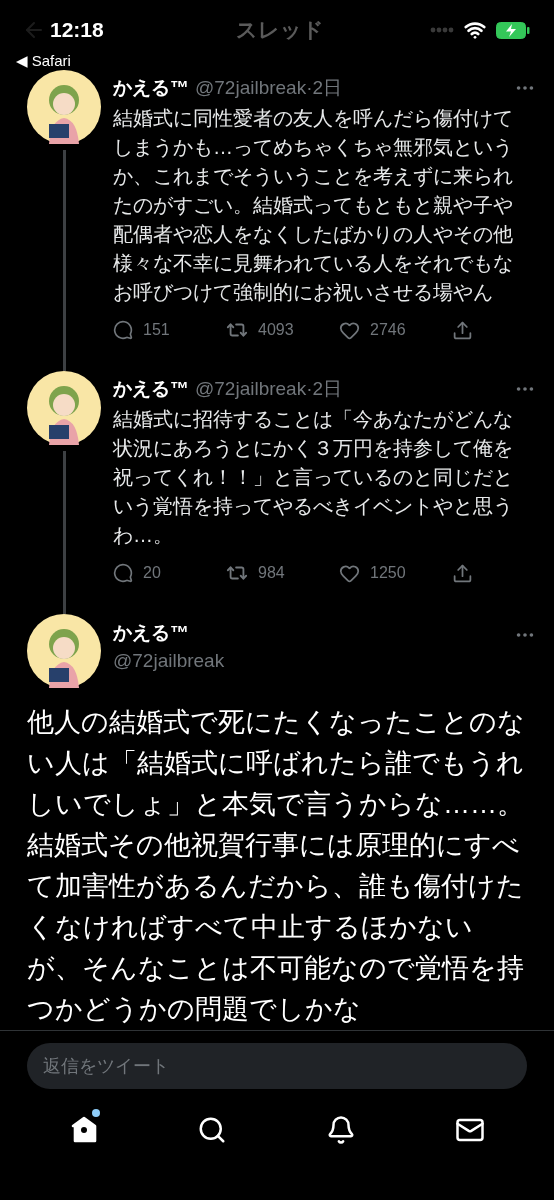  Describe the element at coordinates (276, 330) in the screenshot. I see `retweet-count: 4093` at that location.